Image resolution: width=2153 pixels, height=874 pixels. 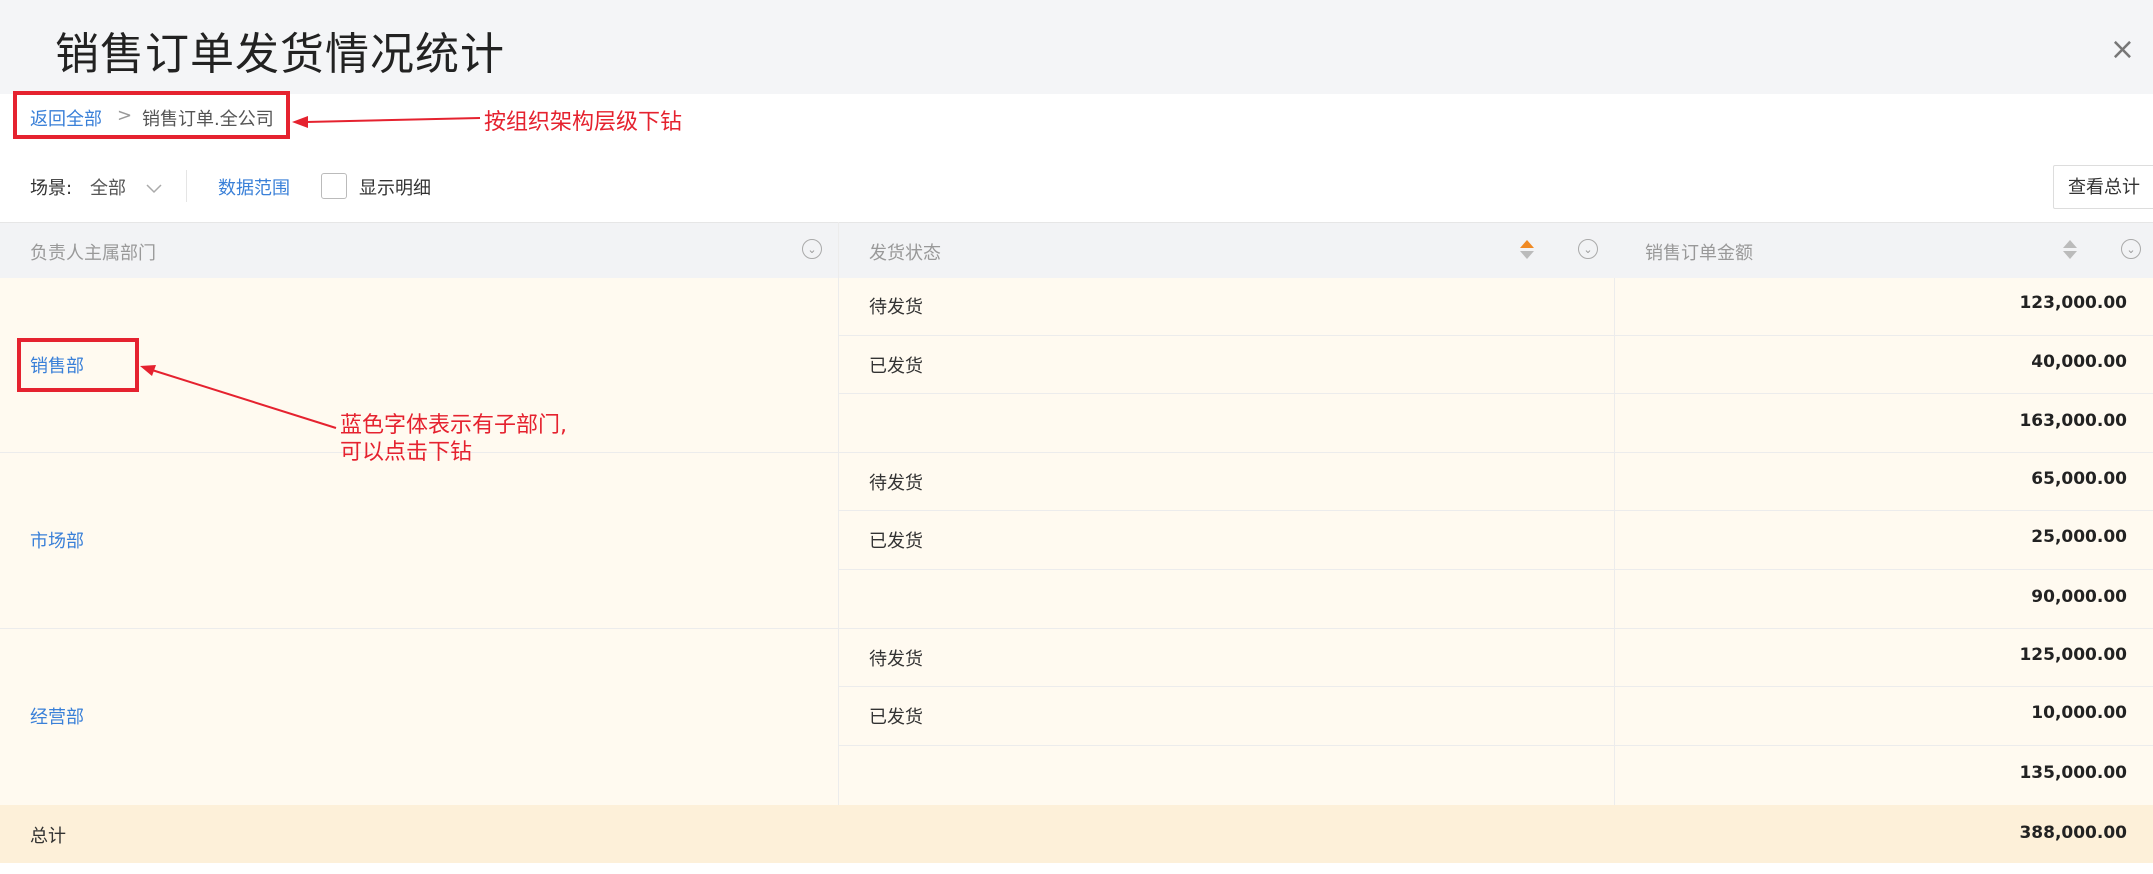 I want to click on dept-annotation-line2: 可以点击下钻, so click(x=406, y=452).